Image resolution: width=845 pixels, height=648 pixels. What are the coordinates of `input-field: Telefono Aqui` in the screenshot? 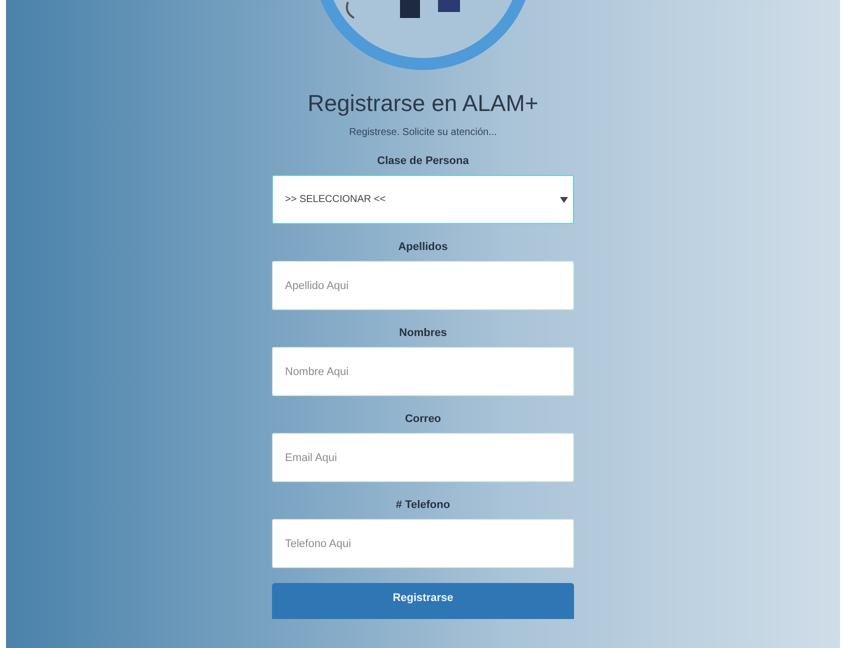 It's located at (423, 543).